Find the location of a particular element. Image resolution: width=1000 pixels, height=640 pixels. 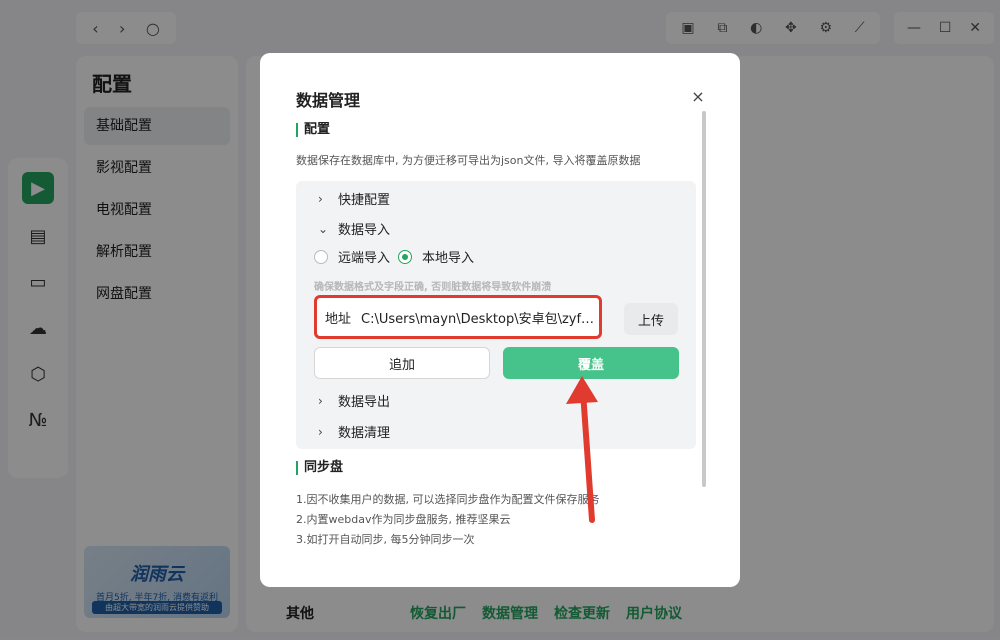

local-radio-label: 本地导入 is located at coordinates (448, 256).